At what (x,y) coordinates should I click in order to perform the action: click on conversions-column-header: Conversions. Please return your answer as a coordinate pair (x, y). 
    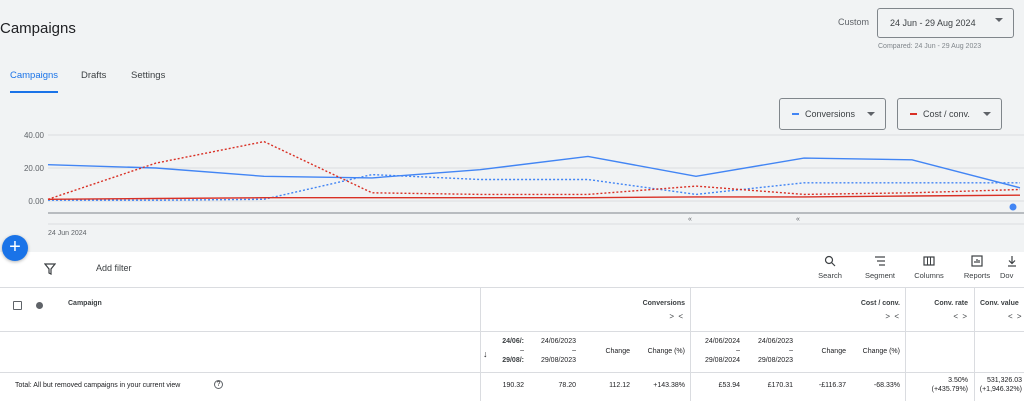
    Looking at the image, I should click on (632, 303).